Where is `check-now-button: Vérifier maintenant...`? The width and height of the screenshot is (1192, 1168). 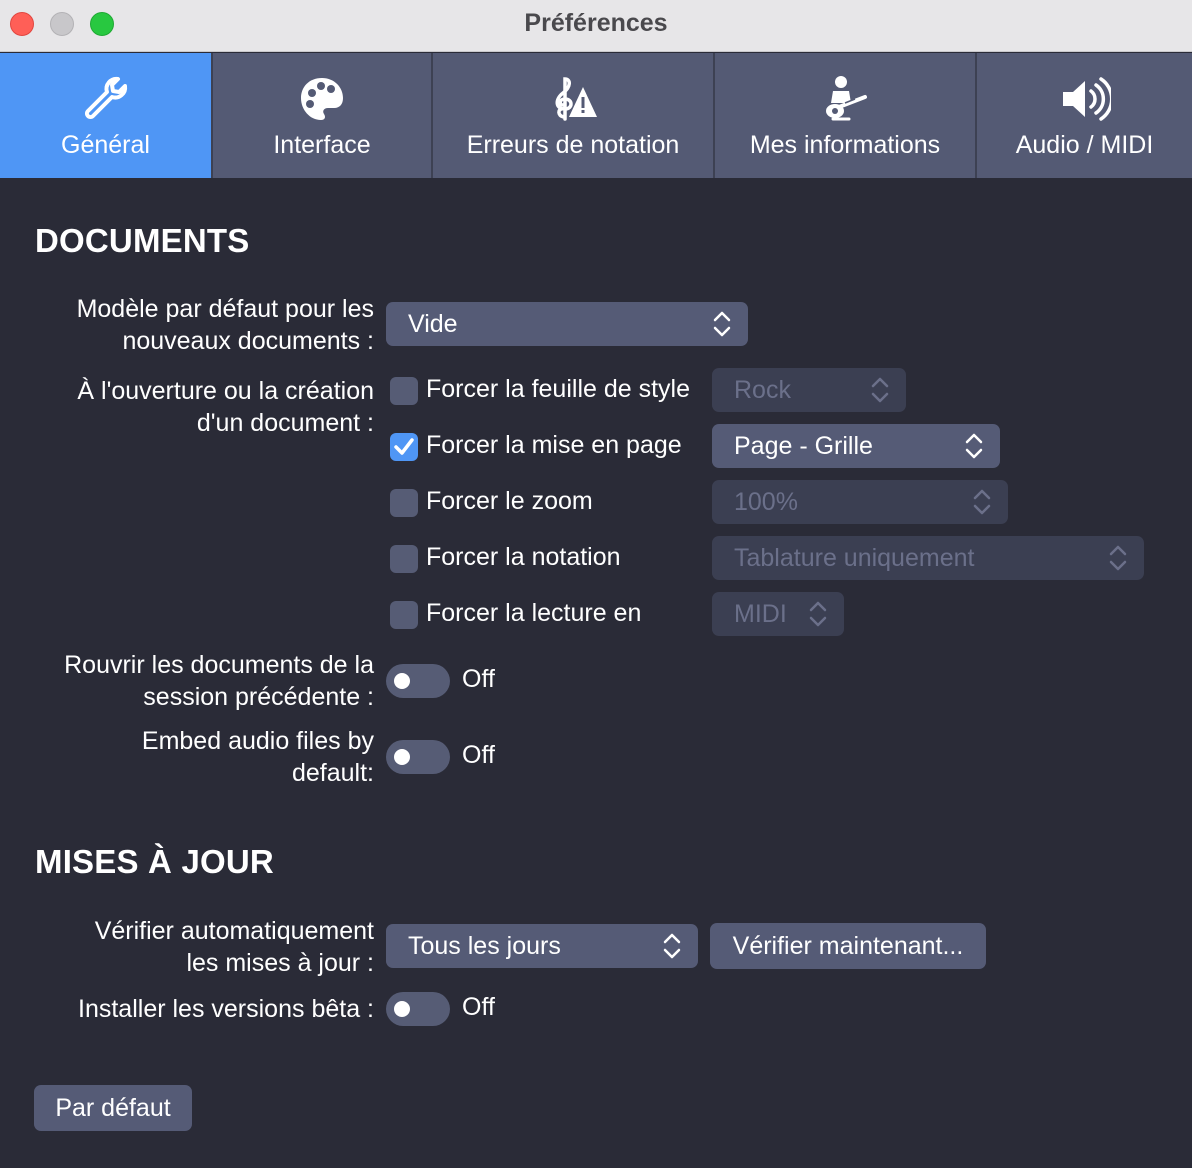 check-now-button: Vérifier maintenant... is located at coordinates (848, 946).